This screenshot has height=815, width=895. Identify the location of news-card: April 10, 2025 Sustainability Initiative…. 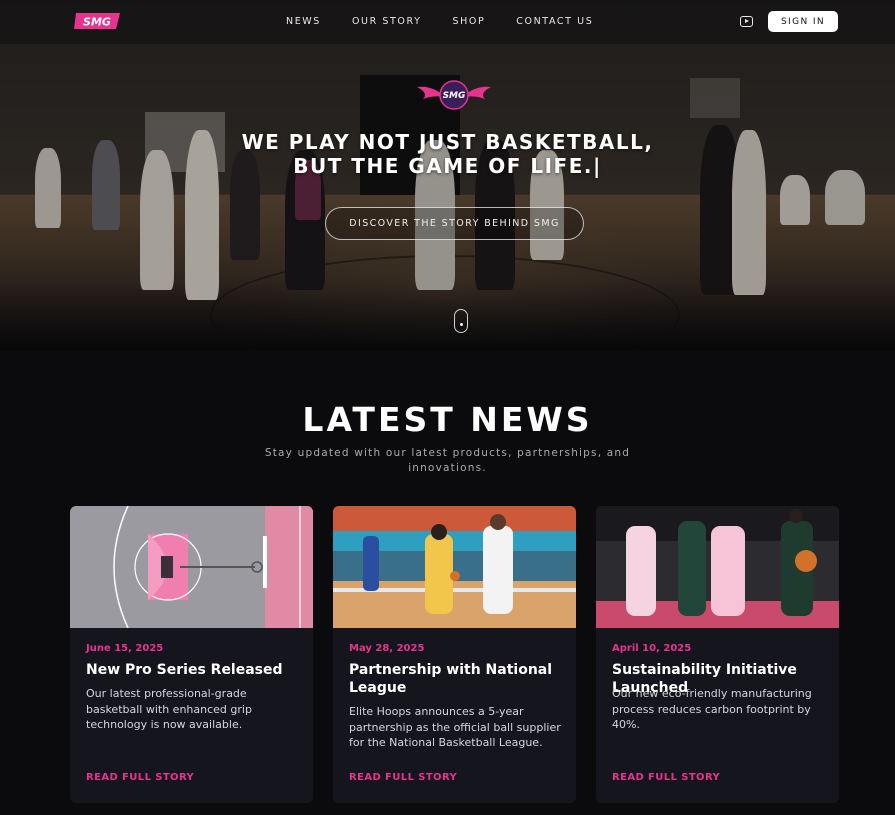
(717, 654).